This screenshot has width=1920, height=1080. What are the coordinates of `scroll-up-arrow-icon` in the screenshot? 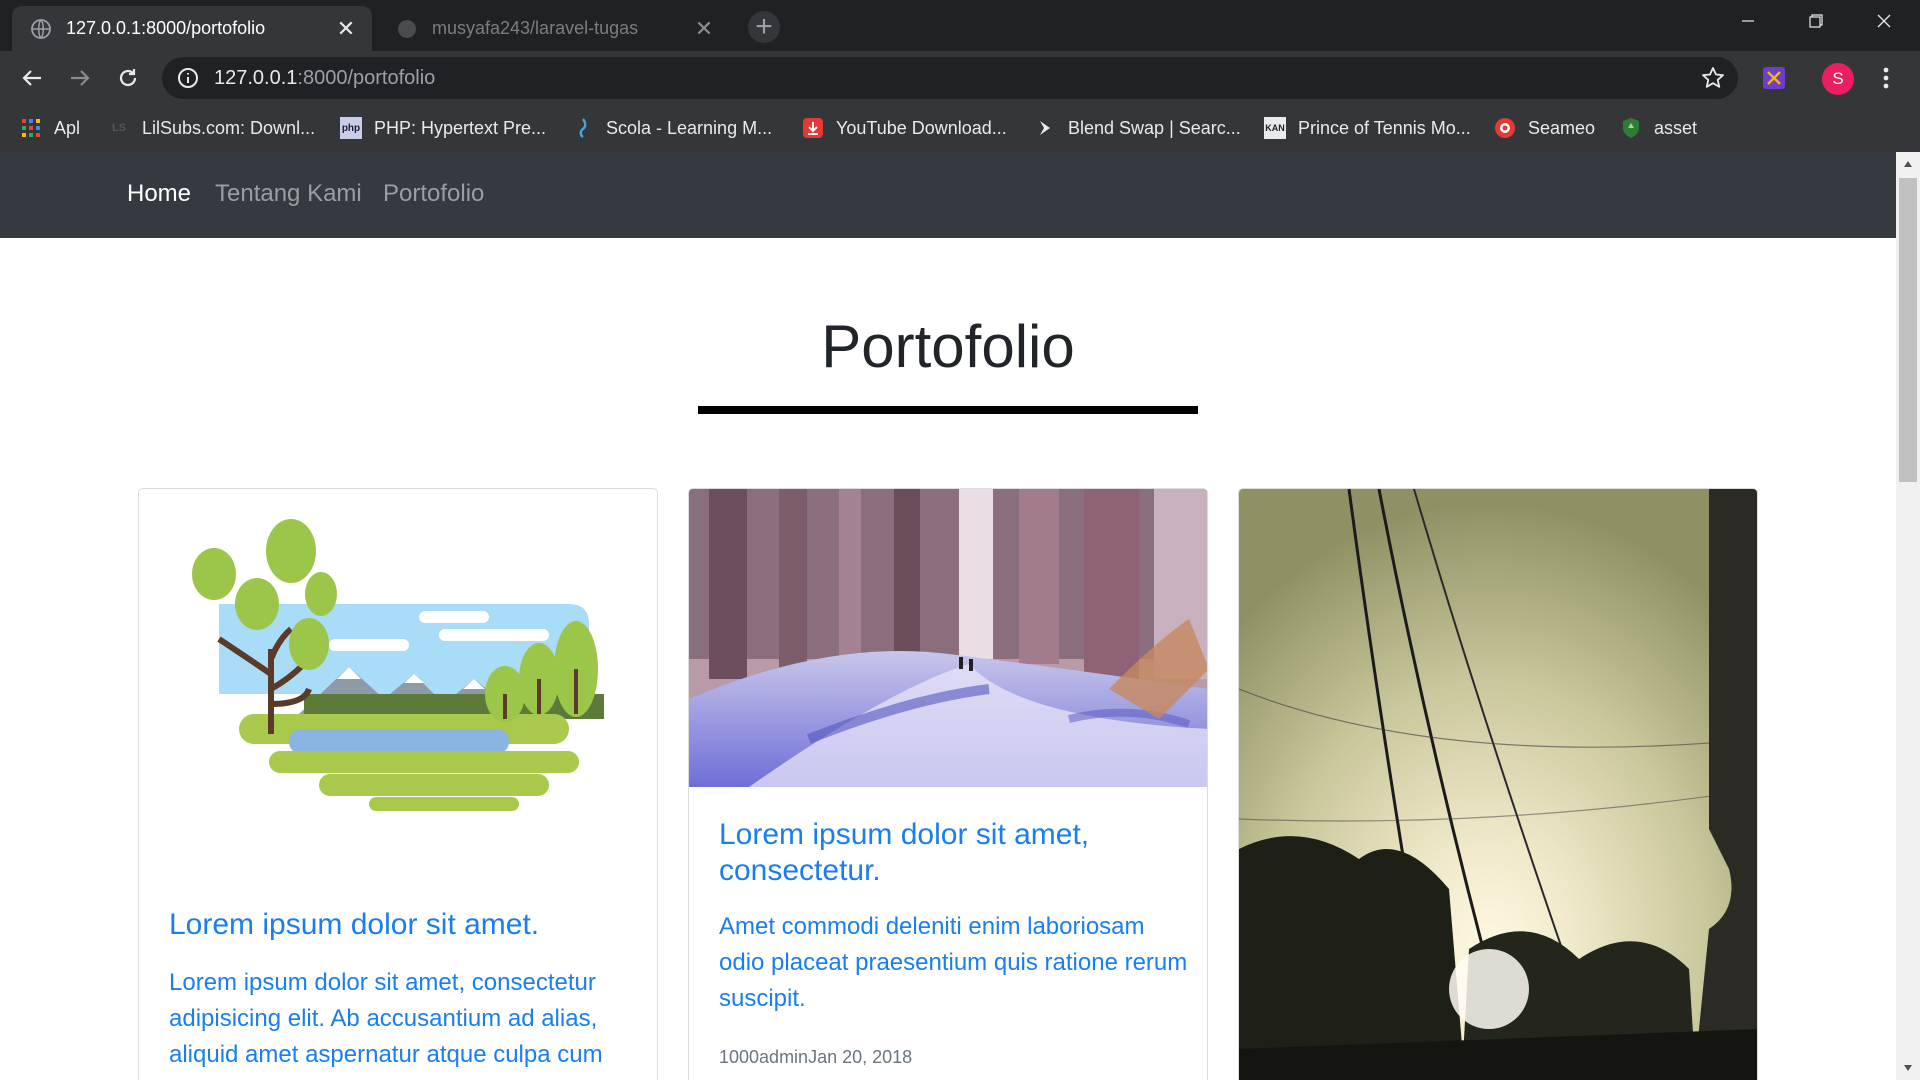 It's located at (1908, 164).